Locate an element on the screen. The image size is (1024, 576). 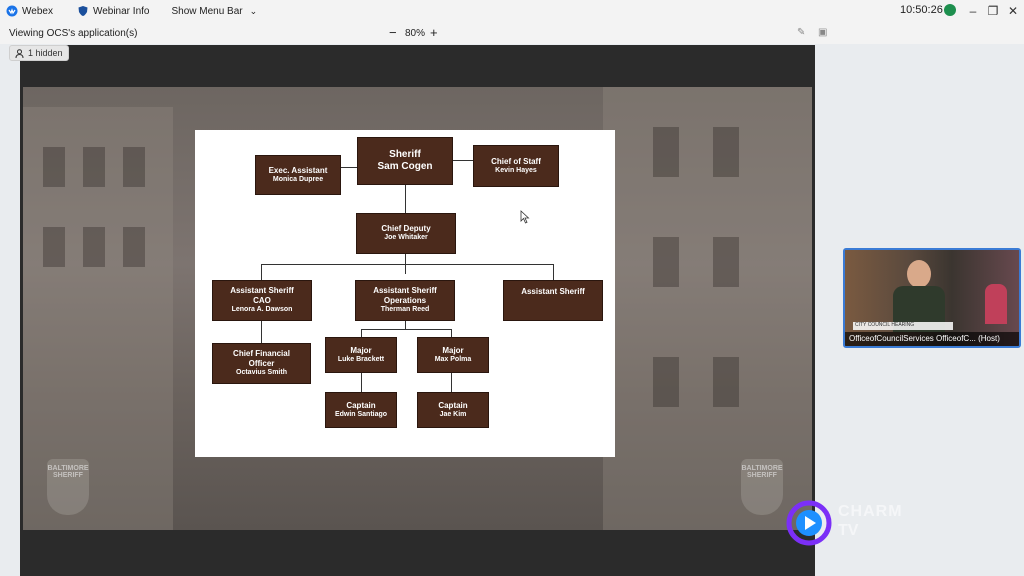
cfo-name: Octavius Smith is located at coordinates (261, 373).